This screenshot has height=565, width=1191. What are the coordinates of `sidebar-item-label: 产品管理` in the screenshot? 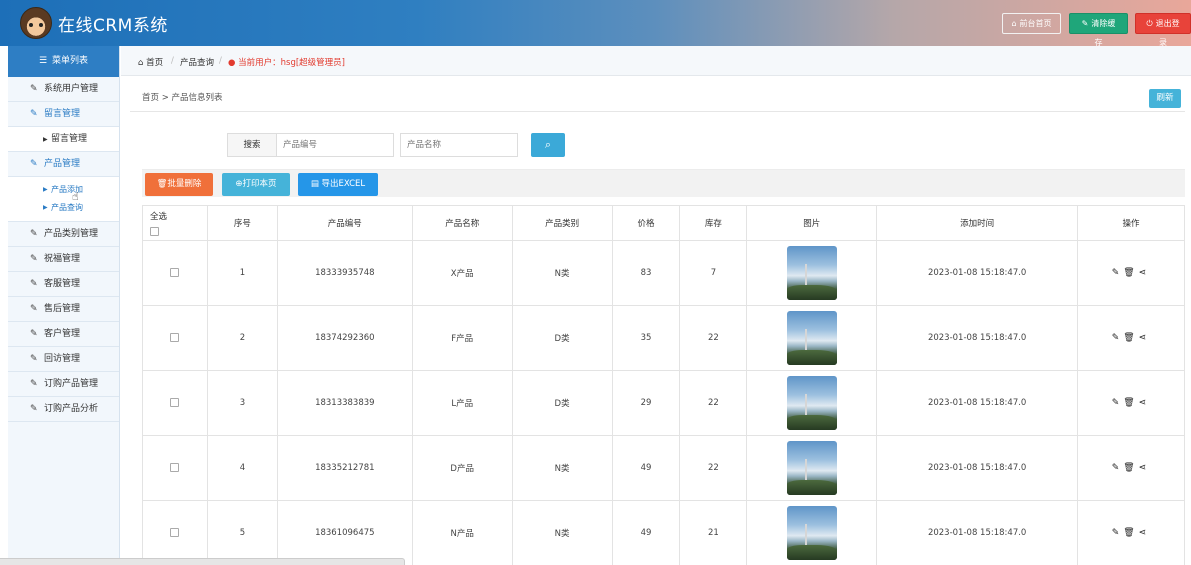 It's located at (62, 164).